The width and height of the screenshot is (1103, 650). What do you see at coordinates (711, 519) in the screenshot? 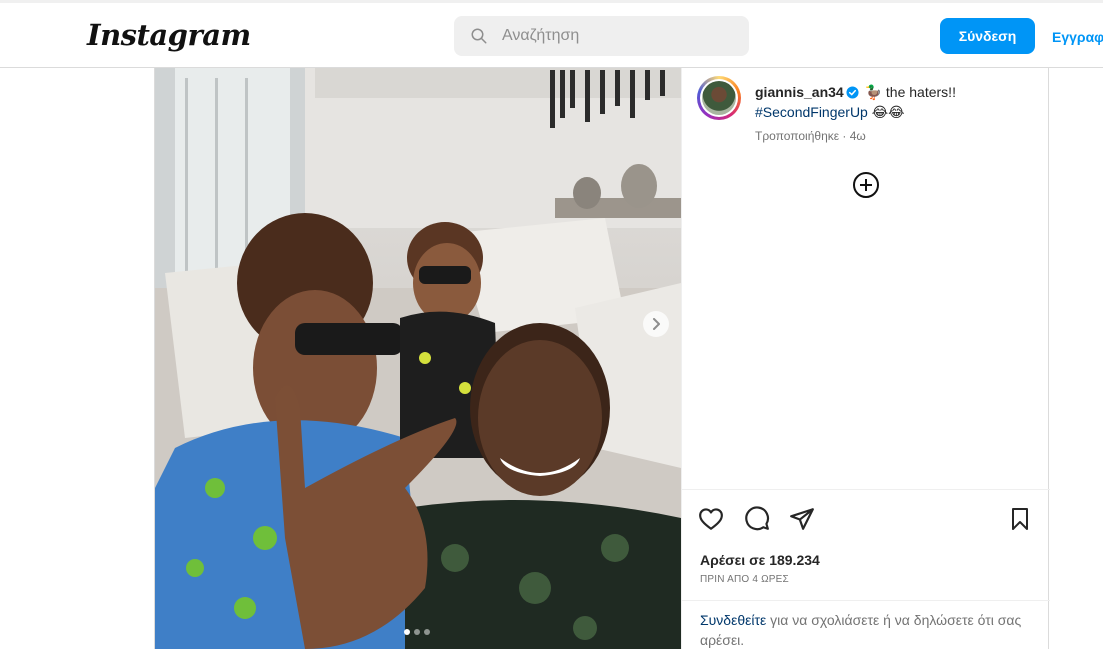
I see `heart-icon` at bounding box center [711, 519].